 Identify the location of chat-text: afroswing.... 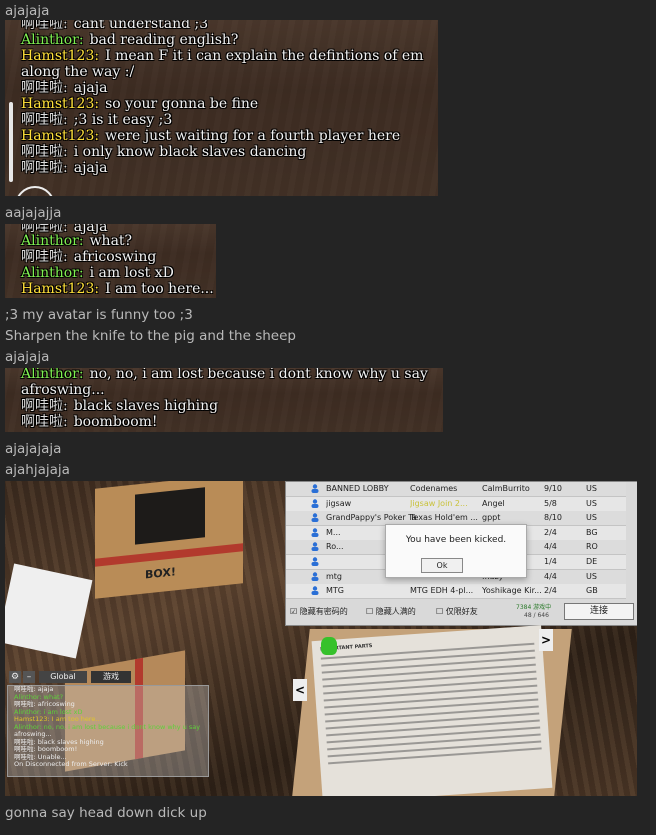
(63, 390).